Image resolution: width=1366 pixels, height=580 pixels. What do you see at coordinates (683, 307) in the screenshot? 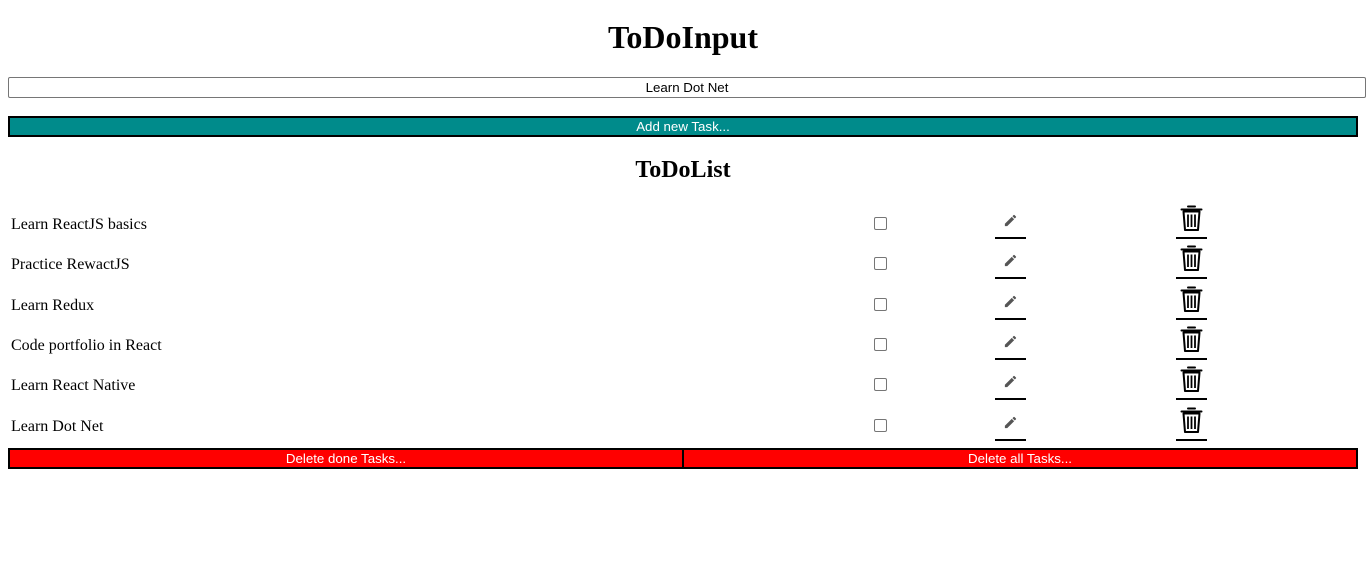
I see `task-row: Learn Redux` at bounding box center [683, 307].